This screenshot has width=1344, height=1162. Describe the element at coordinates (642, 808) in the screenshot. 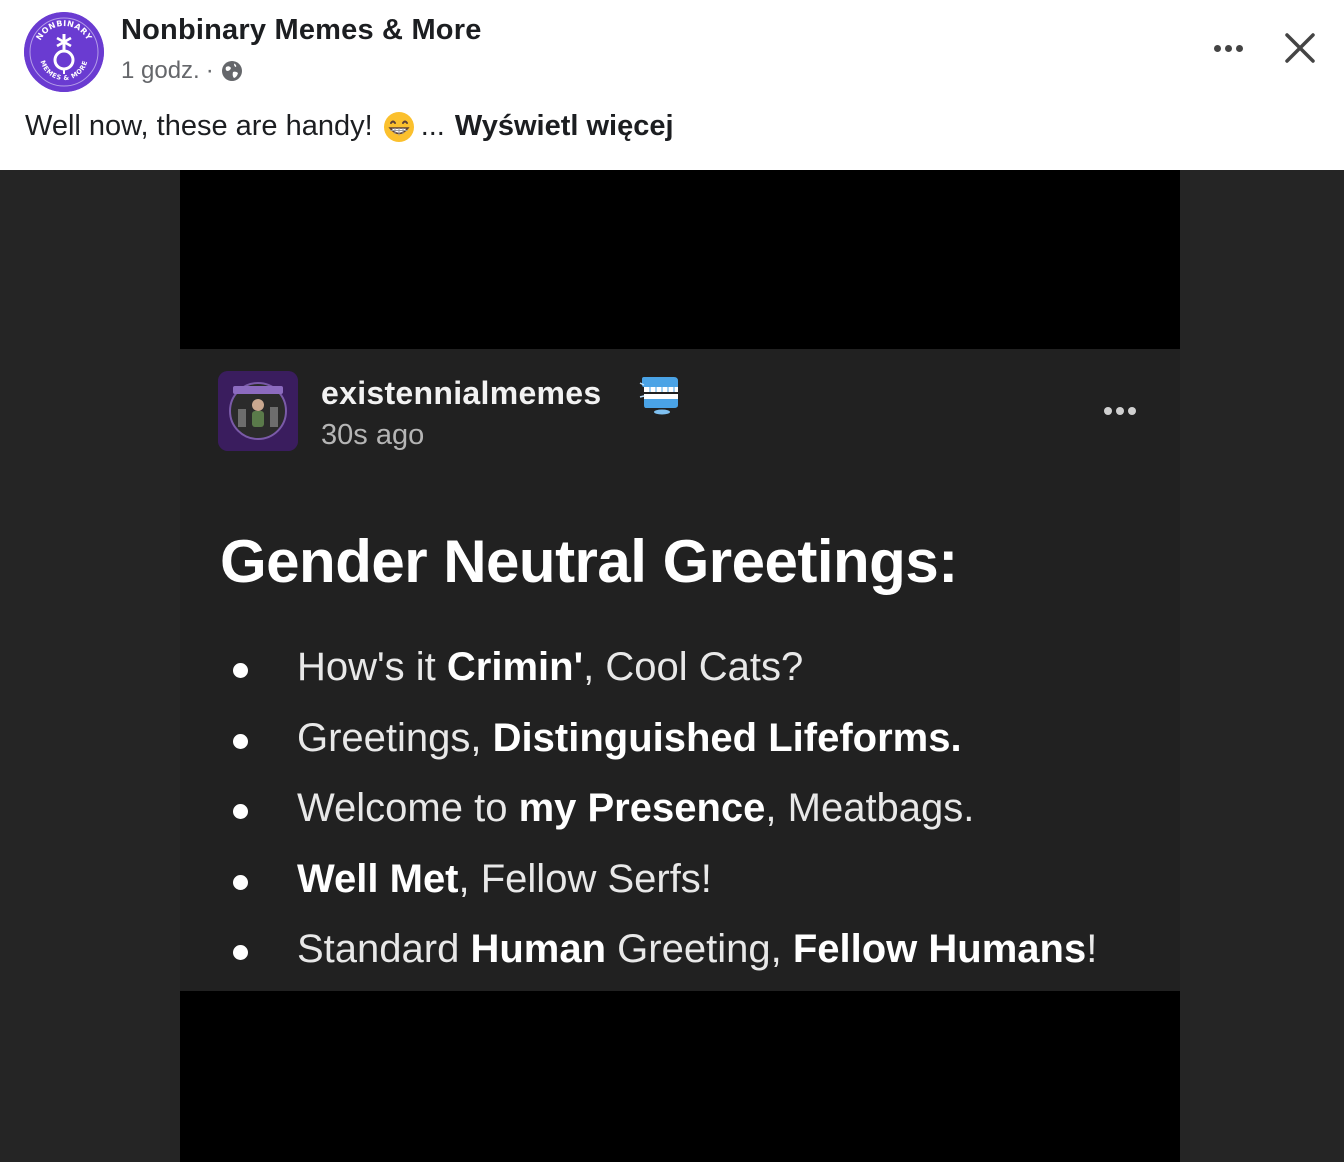

I see `greeting-text: my Presence` at that location.